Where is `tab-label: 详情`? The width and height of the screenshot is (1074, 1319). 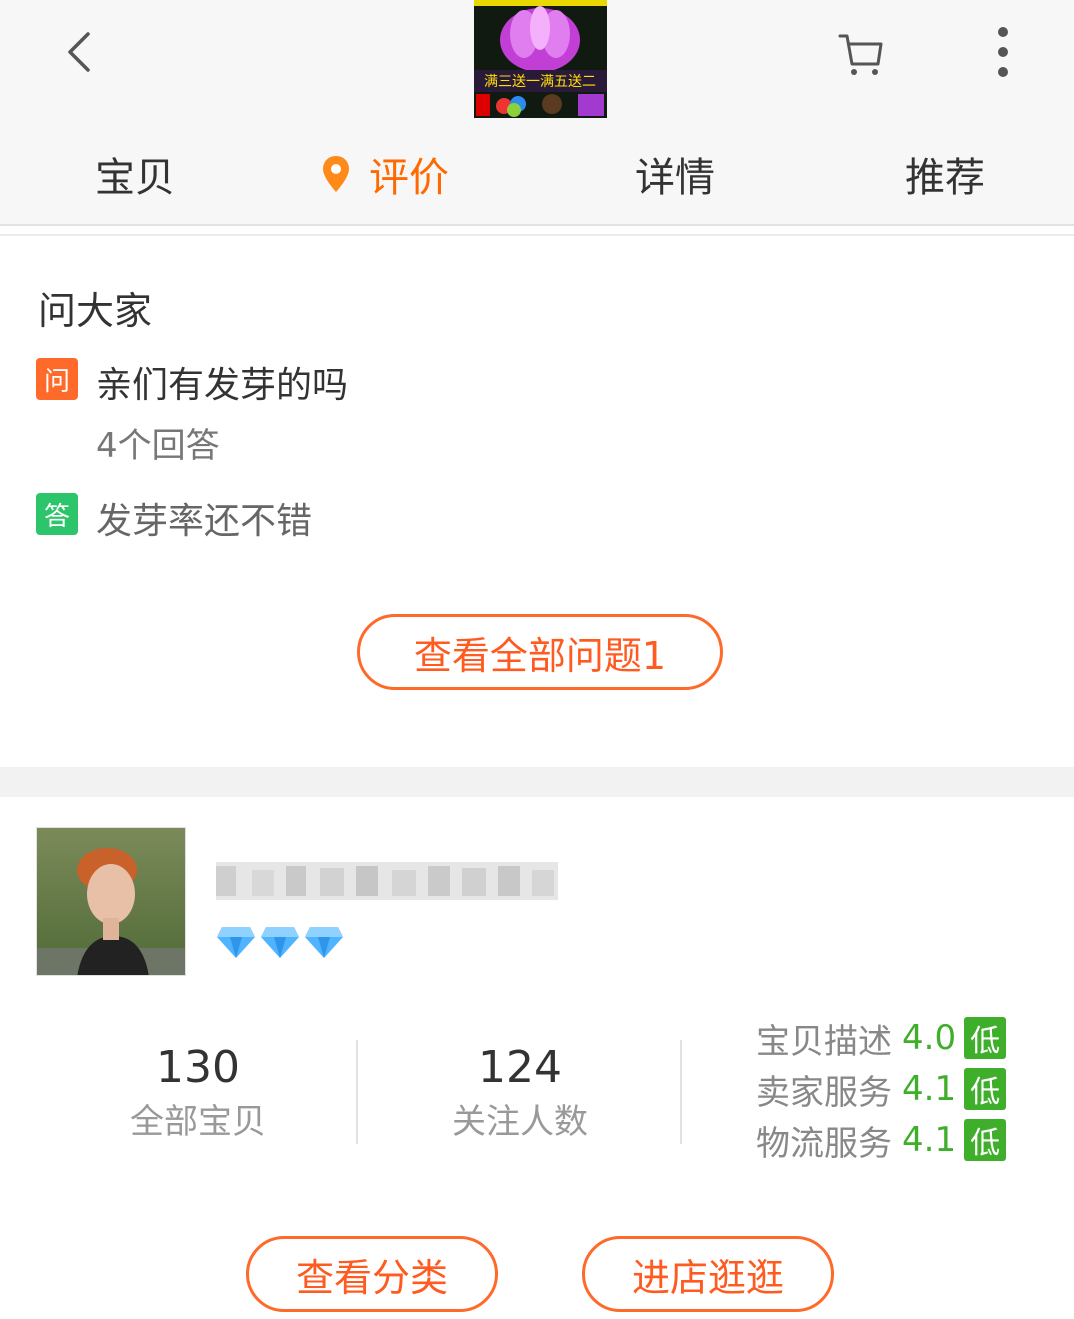 tab-label: 详情 is located at coordinates (675, 178).